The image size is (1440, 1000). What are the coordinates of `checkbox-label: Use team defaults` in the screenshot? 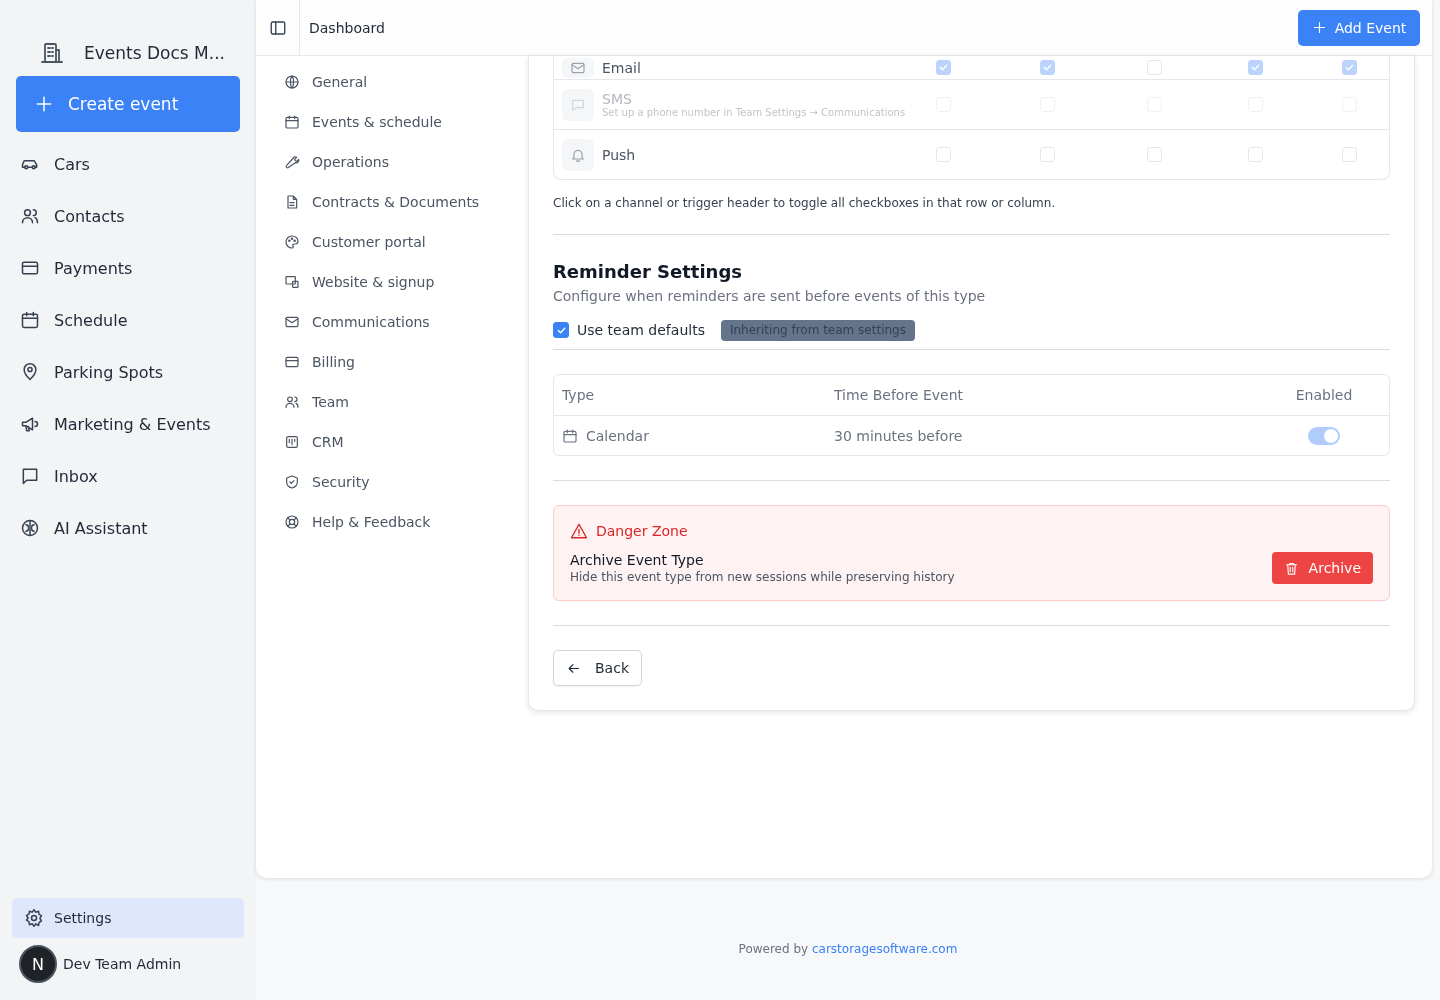 It's located at (641, 330).